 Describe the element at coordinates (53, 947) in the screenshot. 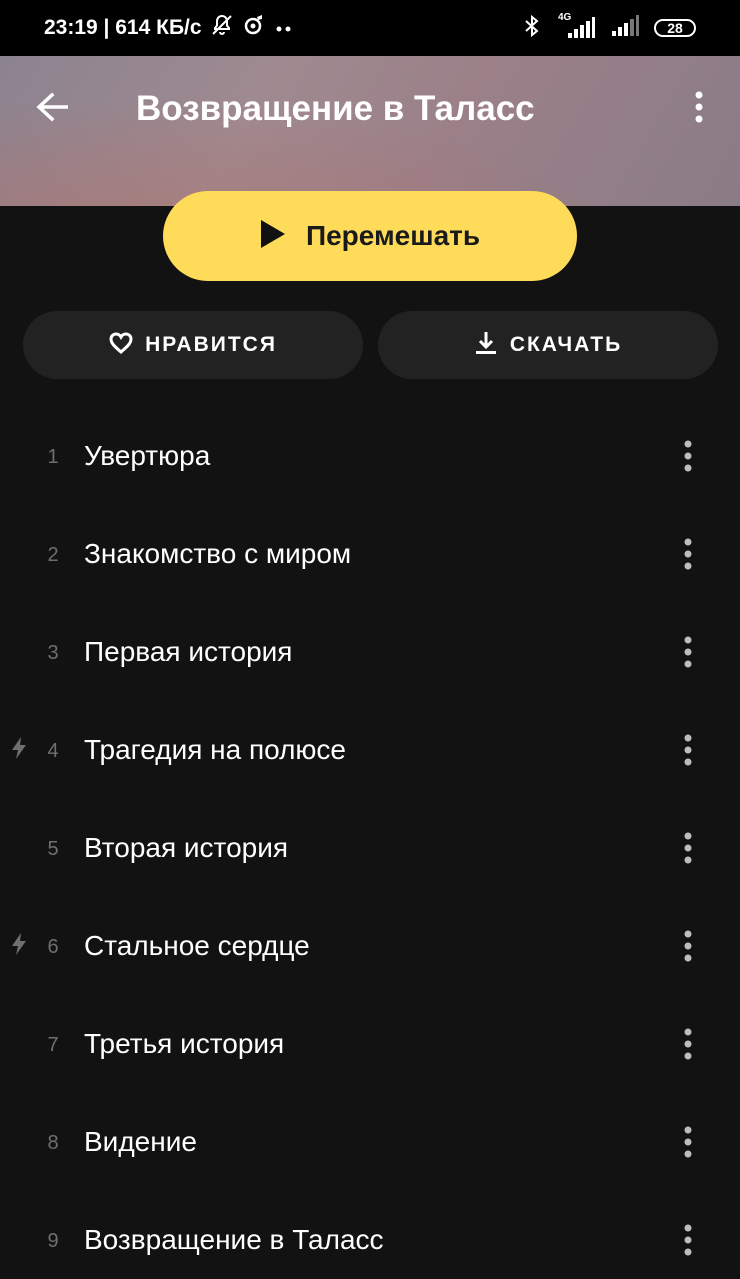

I see `track-number: 6` at that location.